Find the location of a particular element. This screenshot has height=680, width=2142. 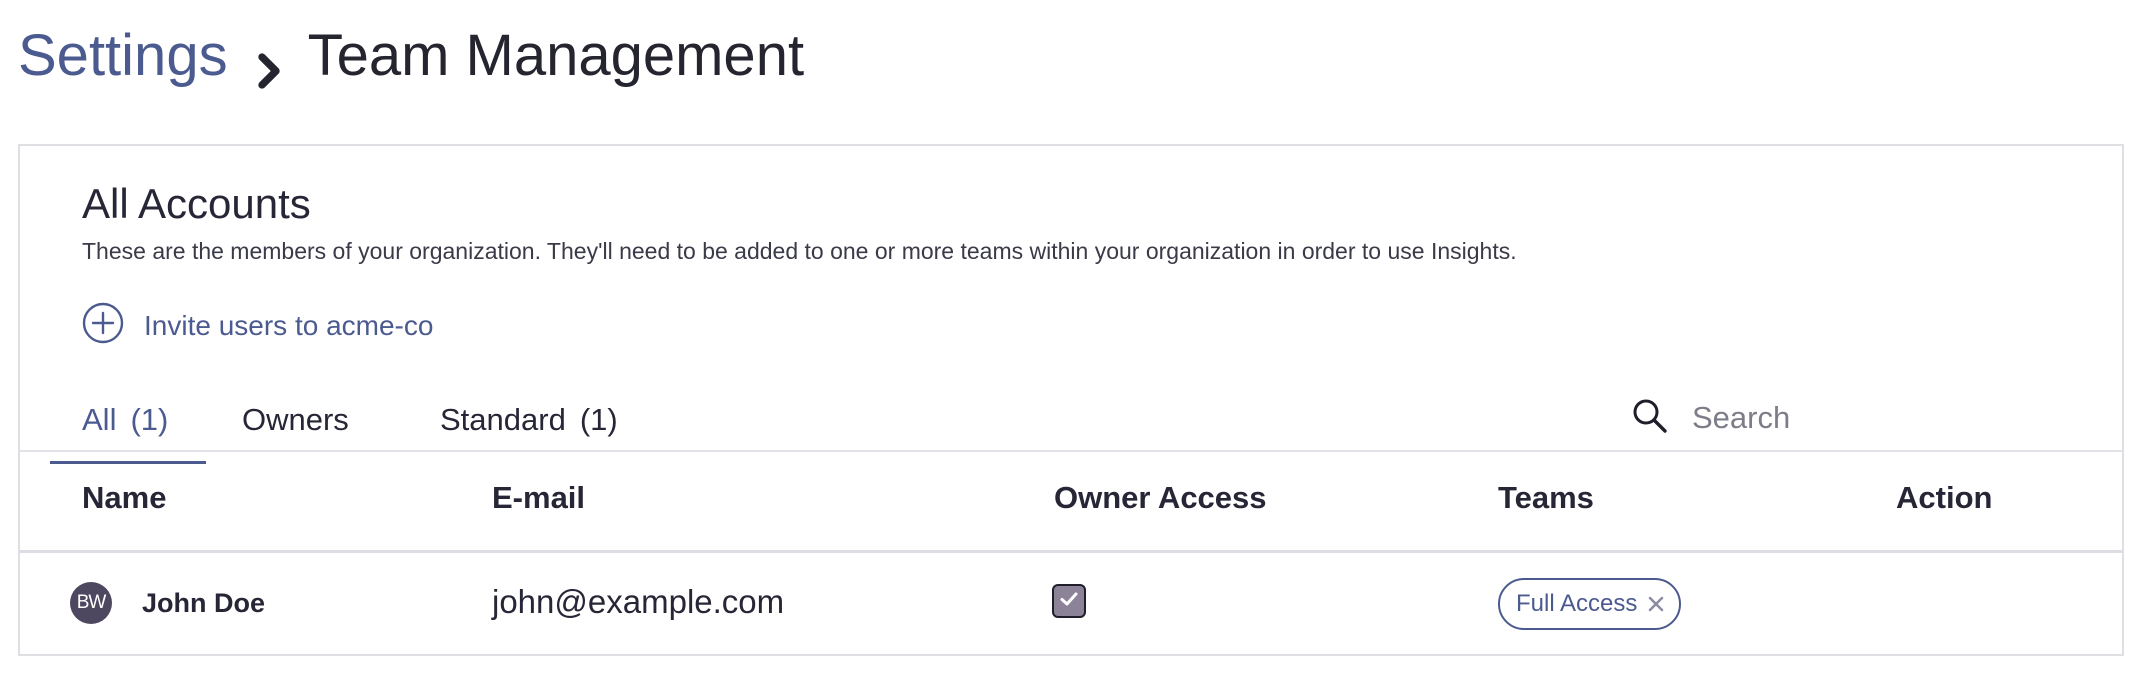

page-title: Team Management is located at coordinates (556, 55).